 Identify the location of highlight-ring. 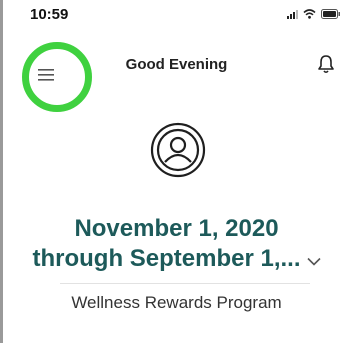
(57, 77).